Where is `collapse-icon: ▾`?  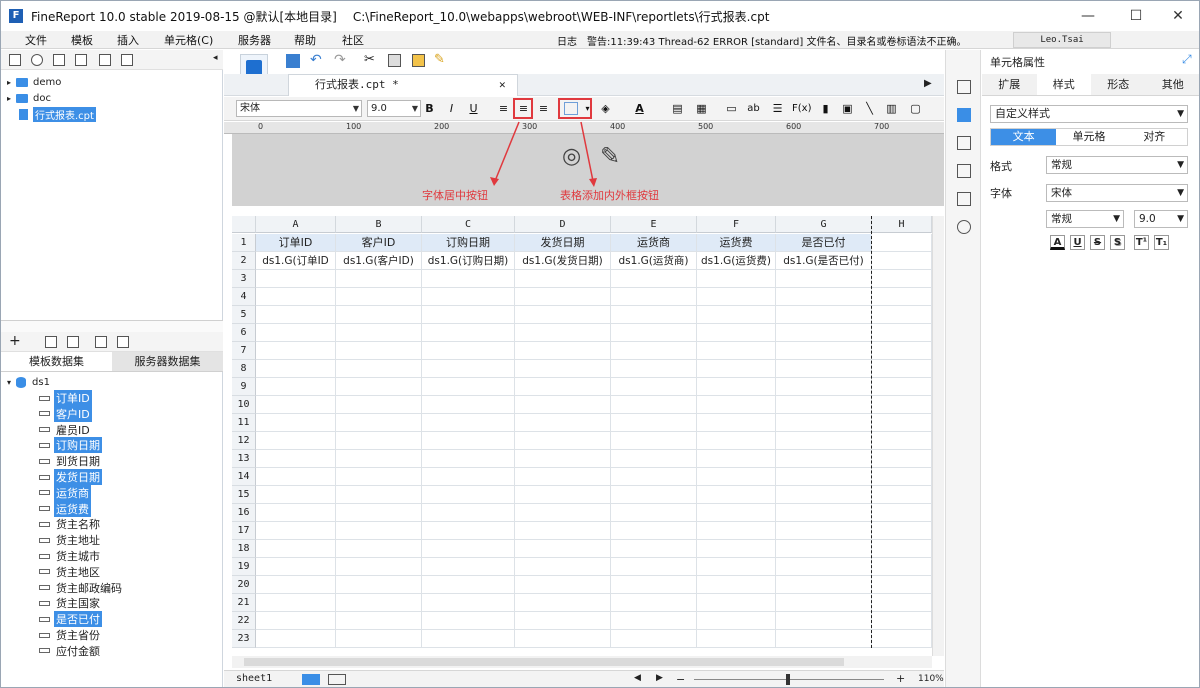 collapse-icon: ▾ is located at coordinates (9, 382).